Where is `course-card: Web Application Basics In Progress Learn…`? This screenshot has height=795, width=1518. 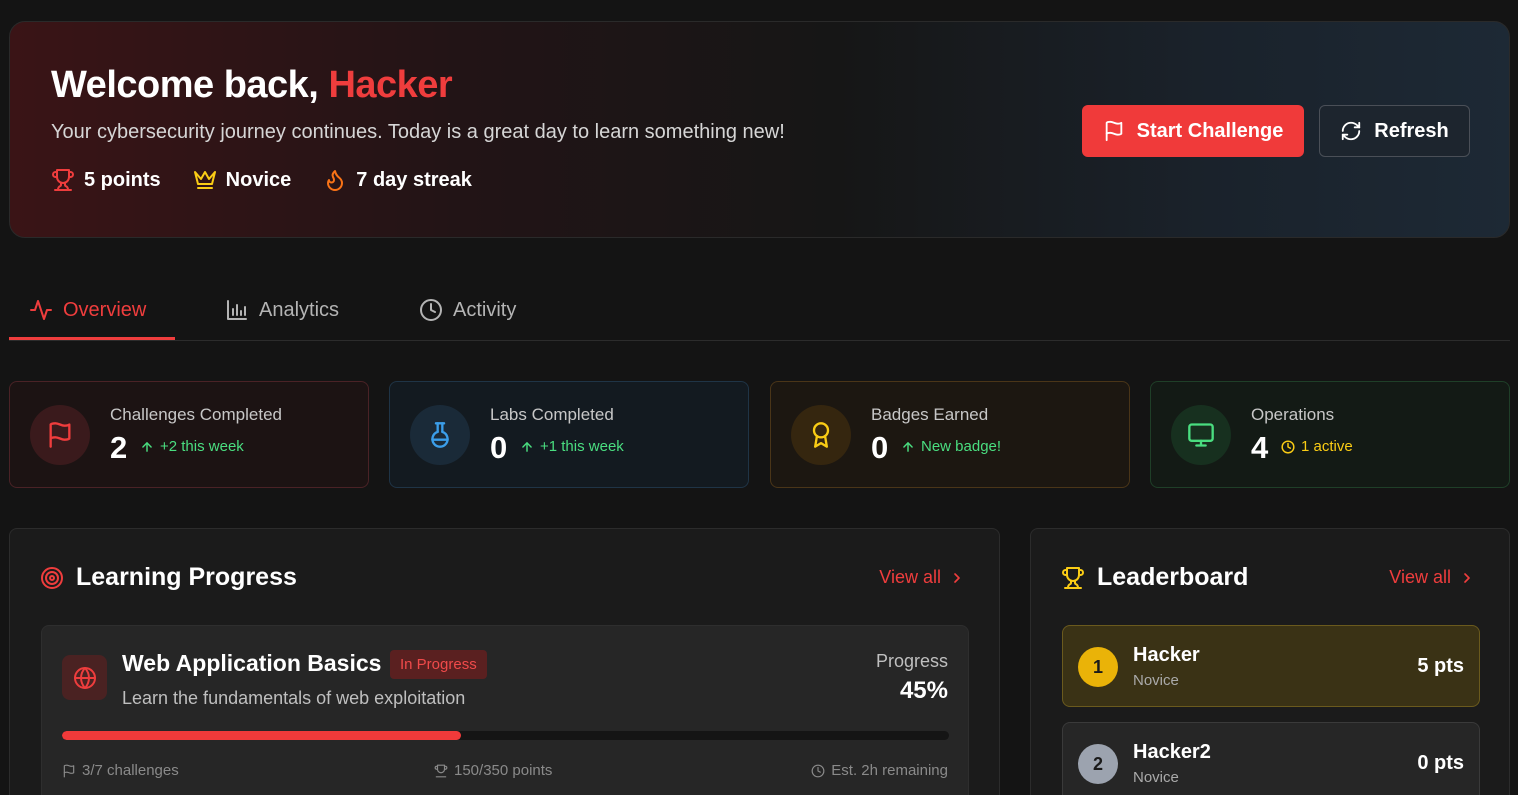 course-card: Web Application Basics In Progress Learn… is located at coordinates (505, 710).